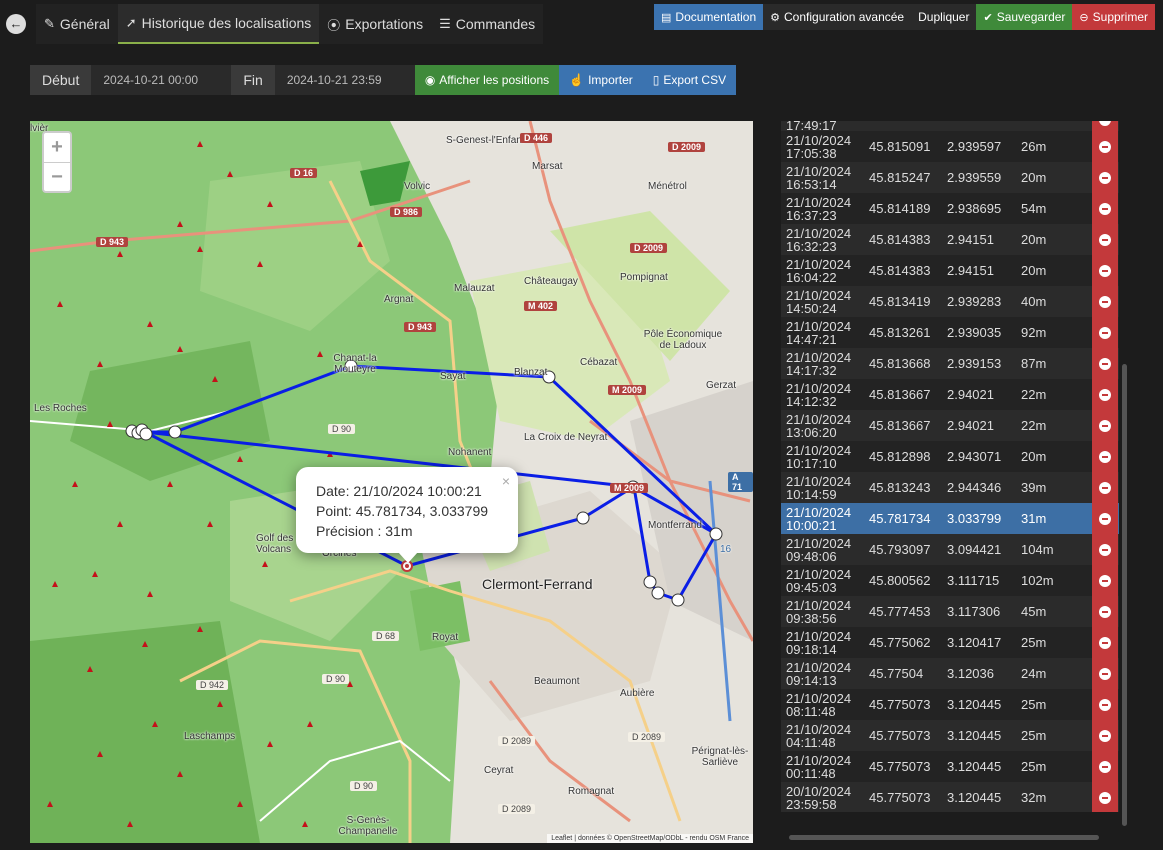 This screenshot has width=1163, height=850. Describe the element at coordinates (950, 766) in the screenshot. I see `table-row: 21/10/2024 00:11:48 45.775073 3.120445 25m` at that location.